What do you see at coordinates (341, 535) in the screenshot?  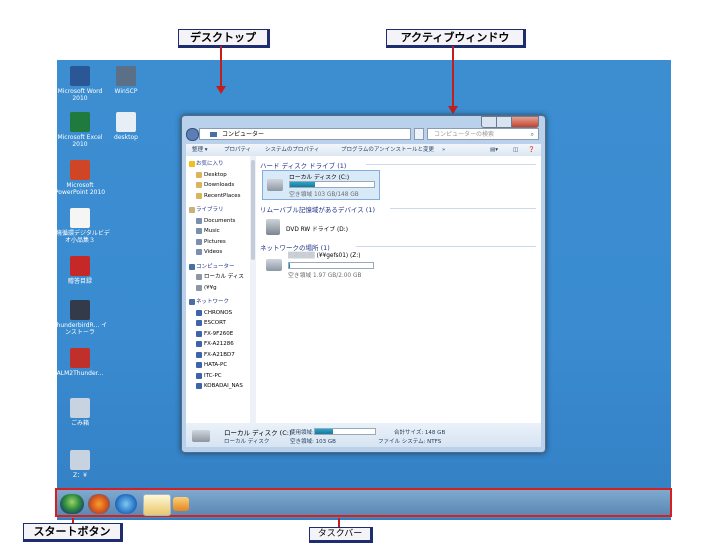 I see `taskbar-callout: タスクバー` at bounding box center [341, 535].